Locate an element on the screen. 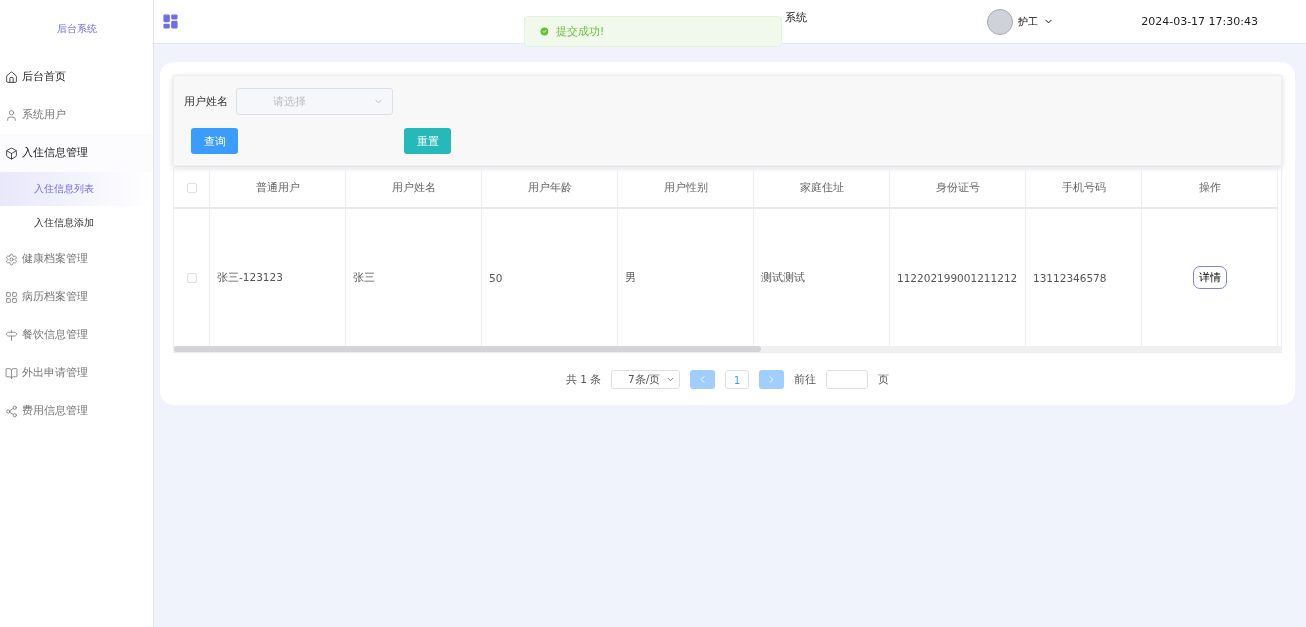  user-icon is located at coordinates (11, 115).